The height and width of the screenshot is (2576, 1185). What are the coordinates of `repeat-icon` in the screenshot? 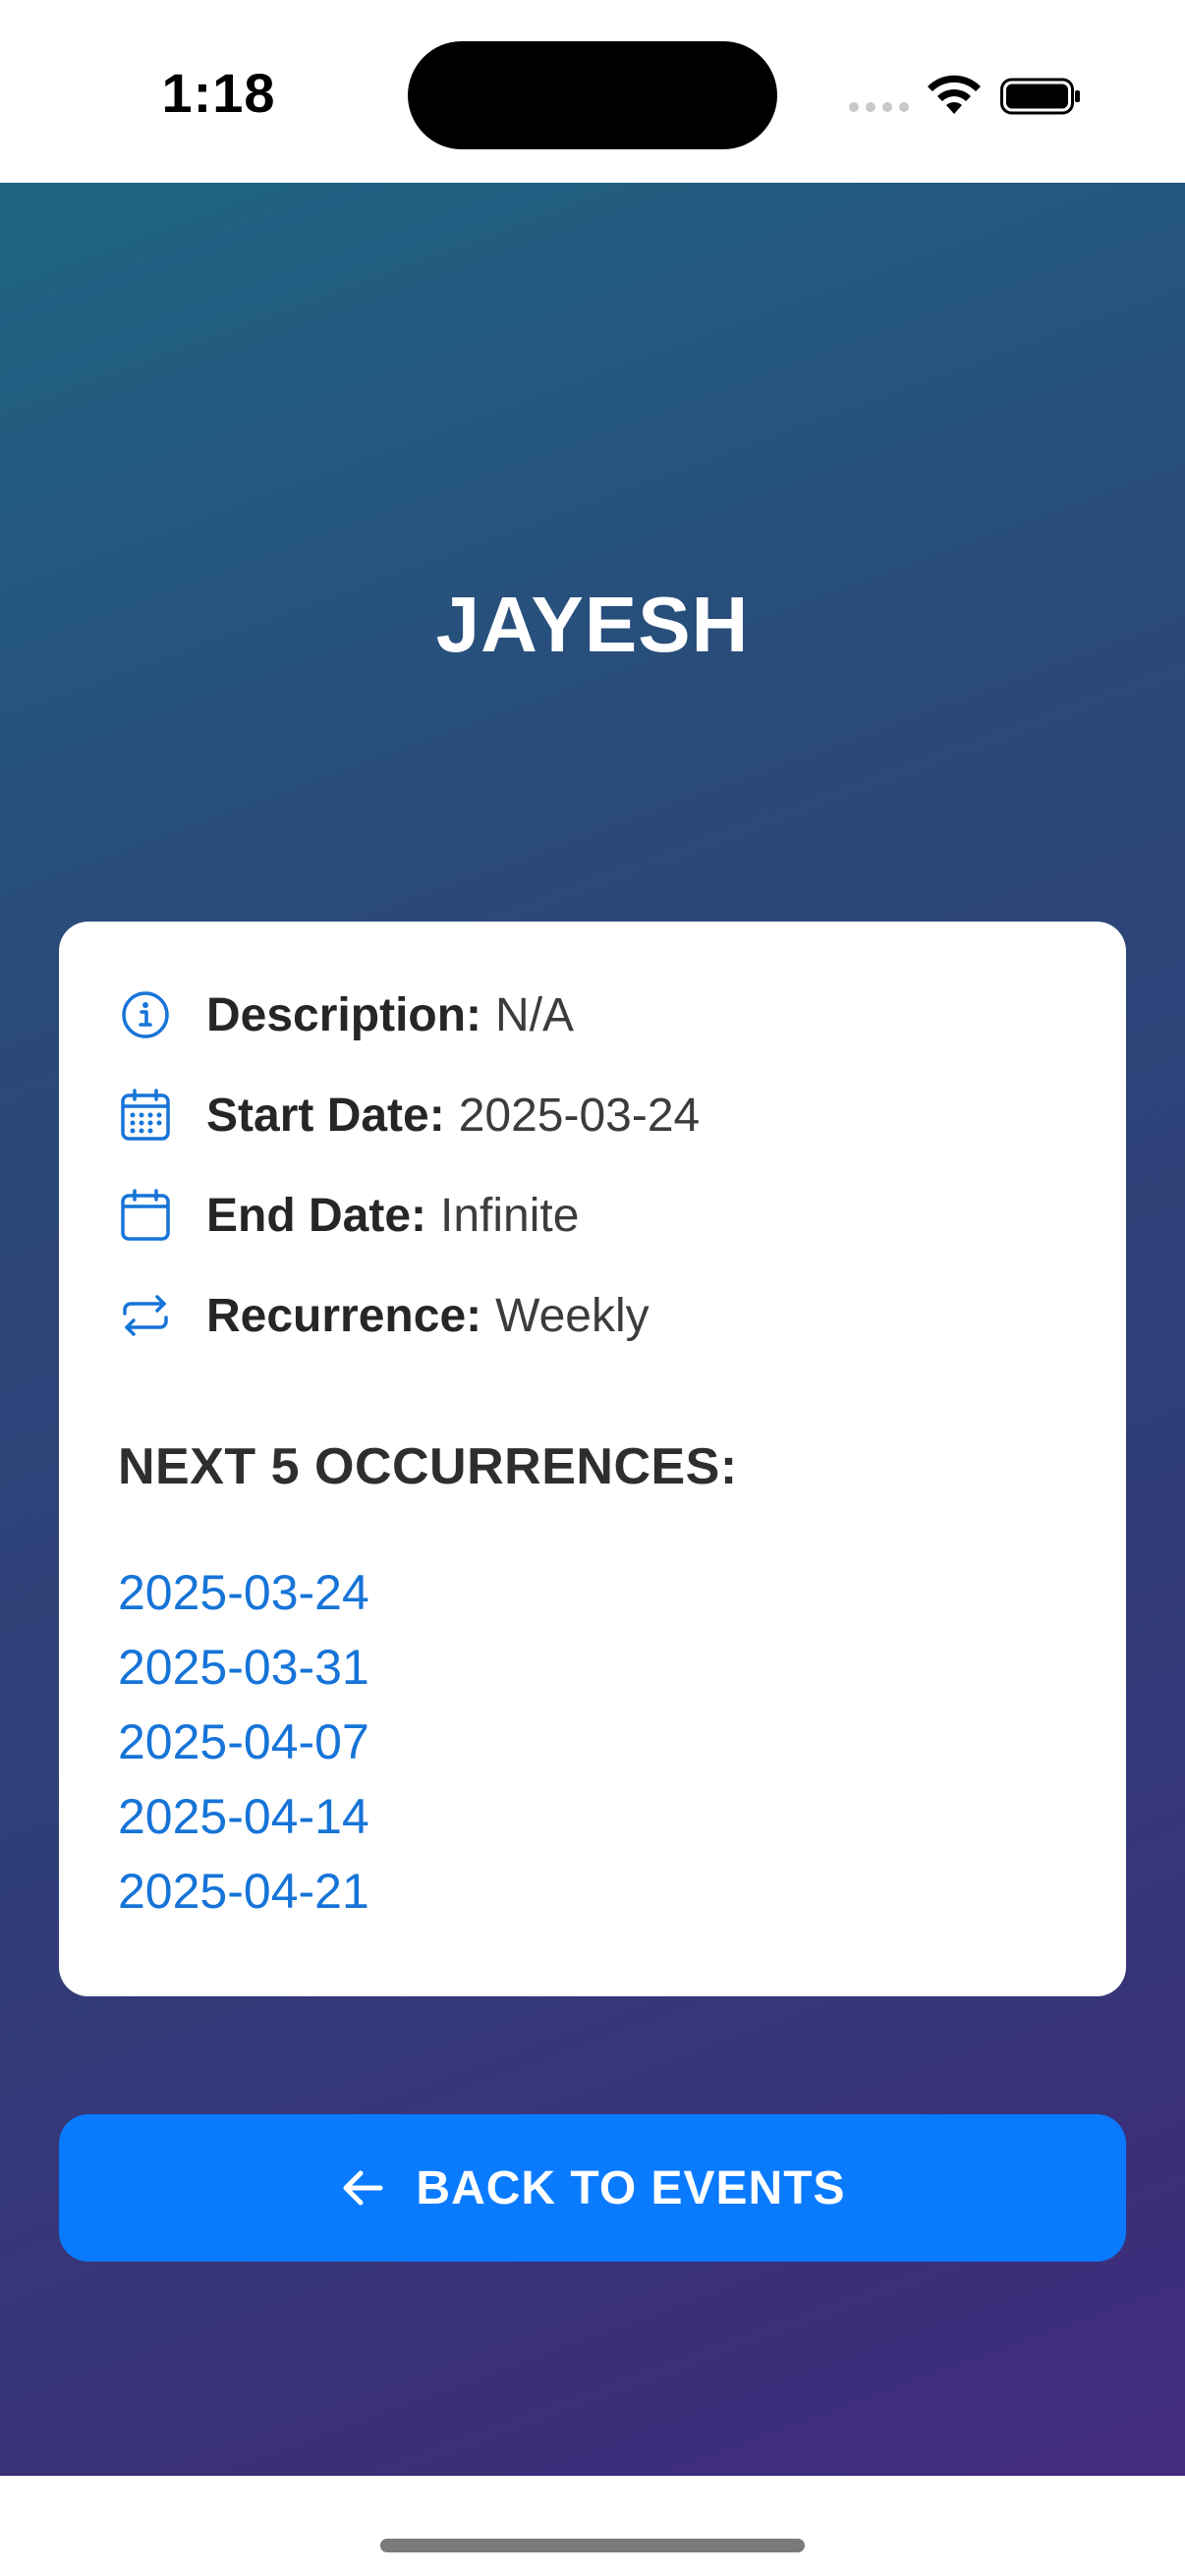 It's located at (146, 1315).